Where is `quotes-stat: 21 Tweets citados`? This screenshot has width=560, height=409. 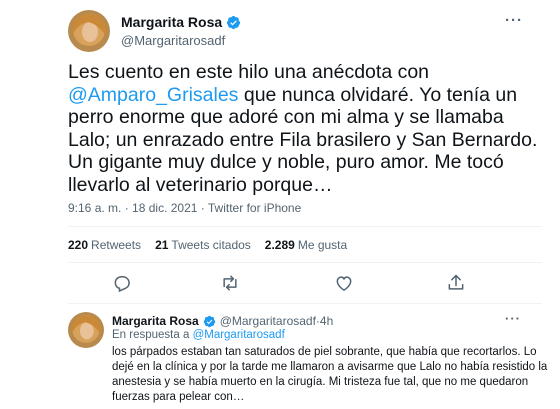 quotes-stat: 21 Tweets citados is located at coordinates (203, 245).